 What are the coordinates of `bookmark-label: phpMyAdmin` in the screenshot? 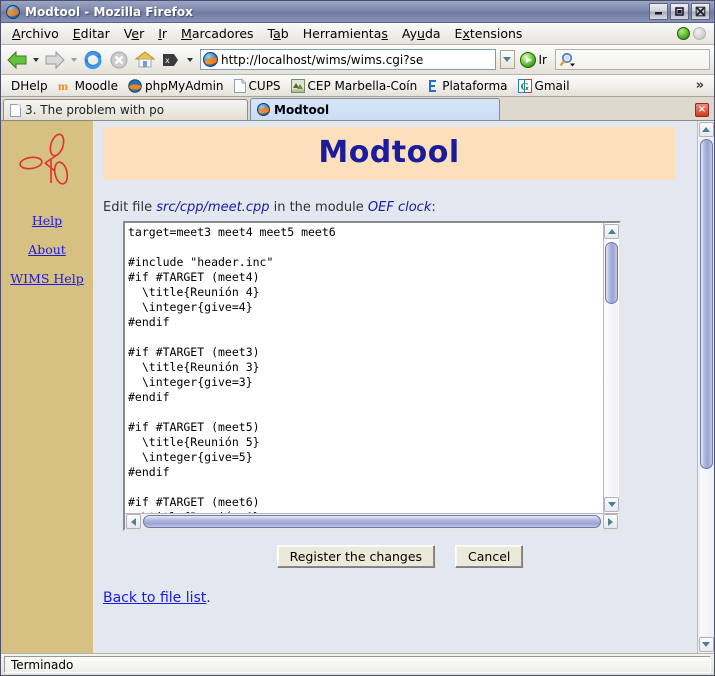 It's located at (184, 85).